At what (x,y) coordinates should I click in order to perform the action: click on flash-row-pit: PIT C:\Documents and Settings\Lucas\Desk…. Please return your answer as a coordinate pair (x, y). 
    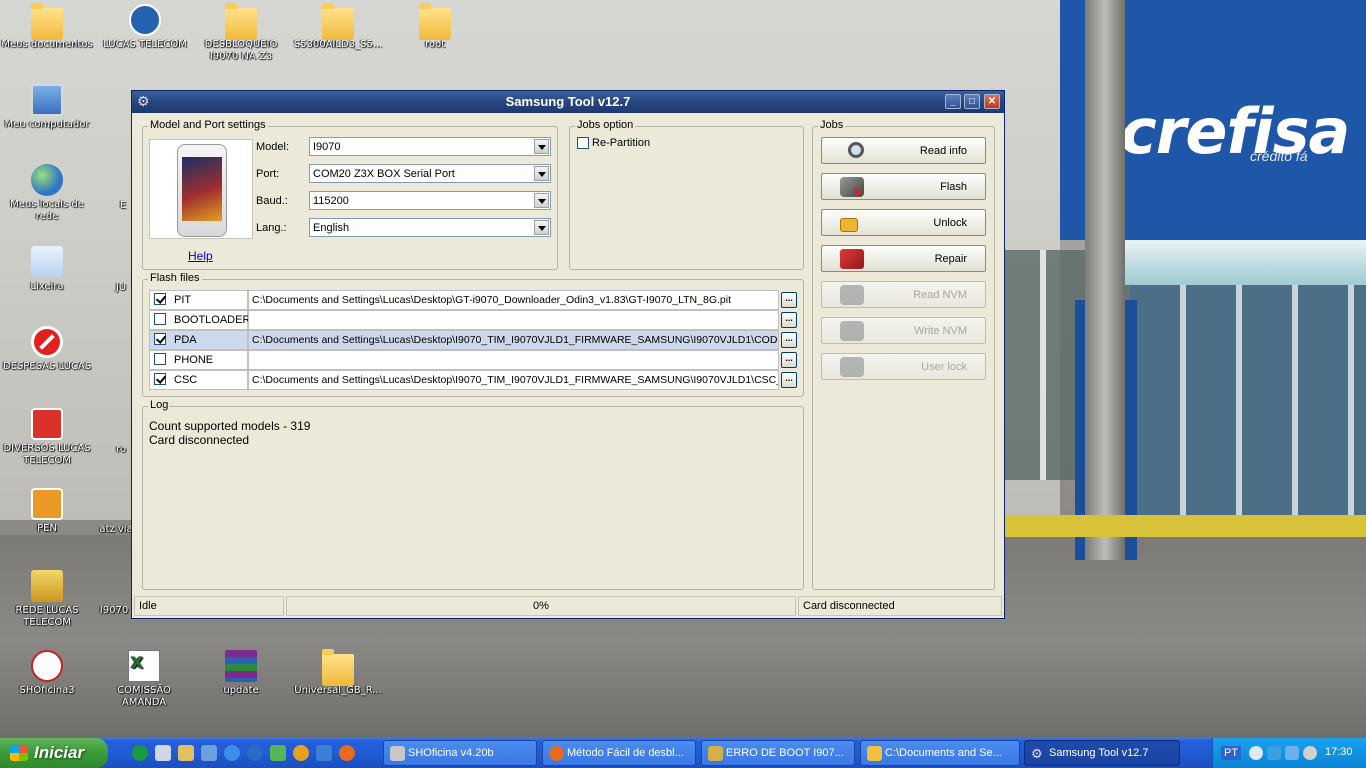
    Looking at the image, I should click on (474, 300).